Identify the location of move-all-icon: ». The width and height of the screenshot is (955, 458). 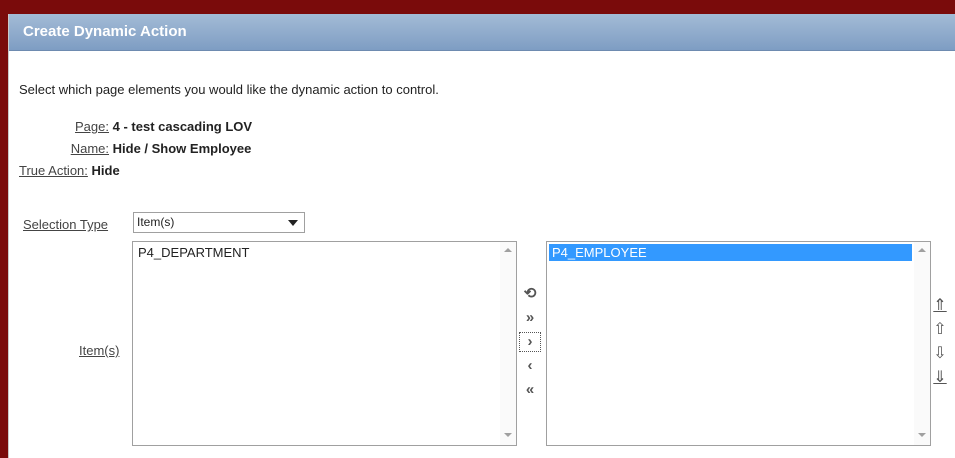
(530, 318).